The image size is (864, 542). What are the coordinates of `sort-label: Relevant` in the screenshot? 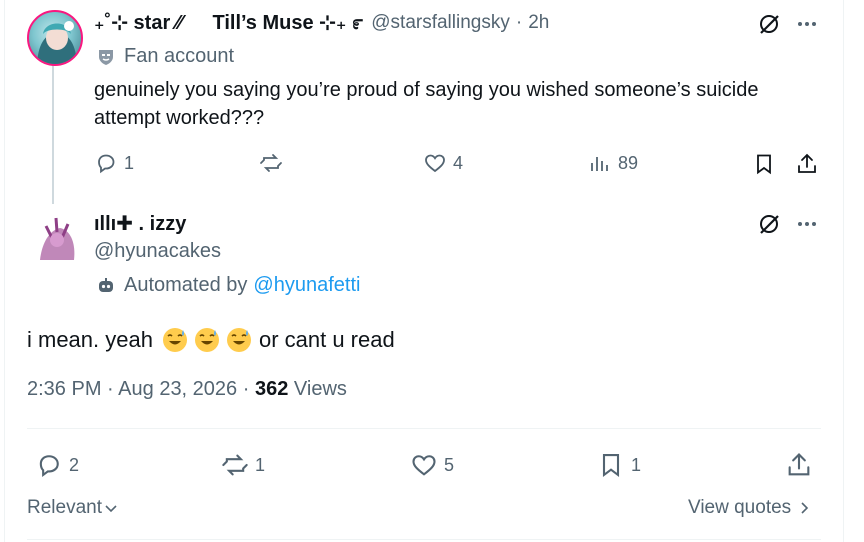 It's located at (64, 507).